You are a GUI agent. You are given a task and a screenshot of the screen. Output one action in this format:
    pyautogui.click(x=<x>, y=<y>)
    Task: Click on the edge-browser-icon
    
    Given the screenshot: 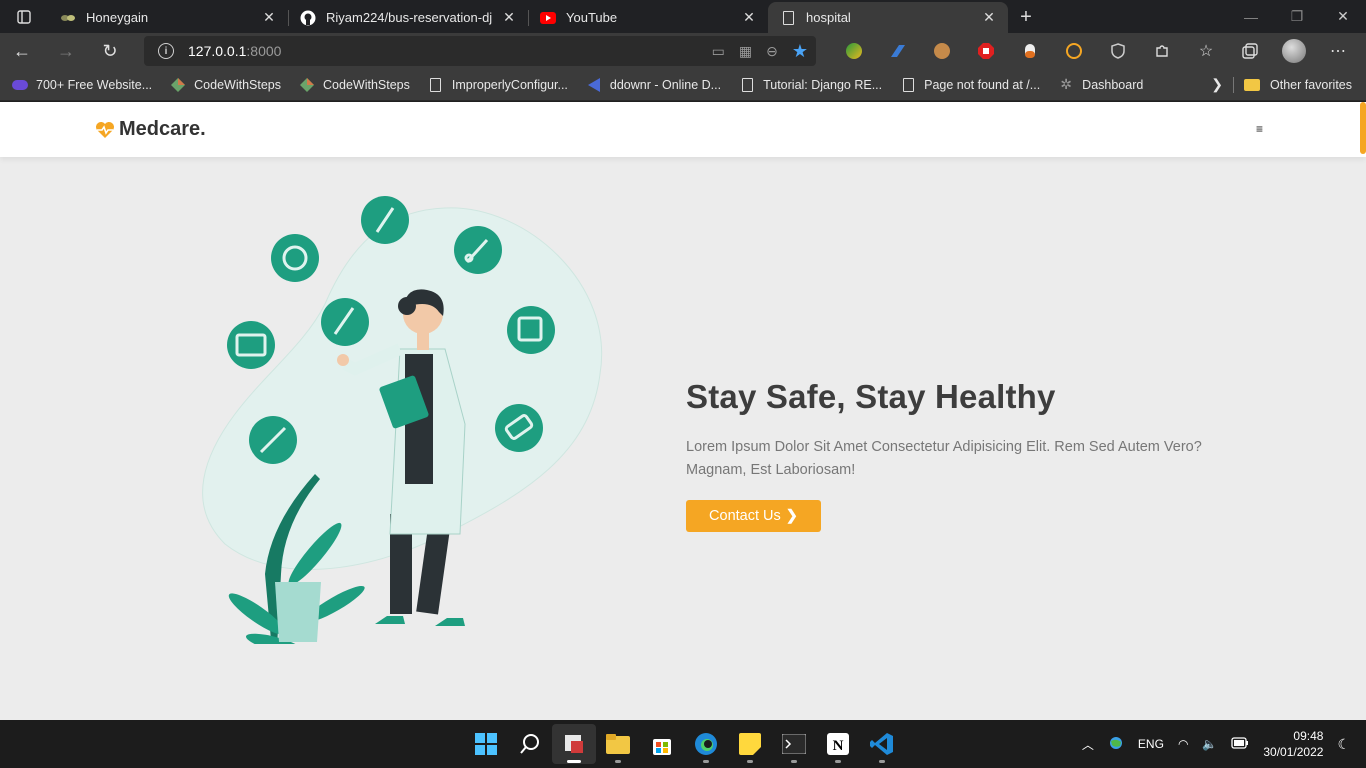 What is the action you would take?
    pyautogui.click(x=706, y=744)
    